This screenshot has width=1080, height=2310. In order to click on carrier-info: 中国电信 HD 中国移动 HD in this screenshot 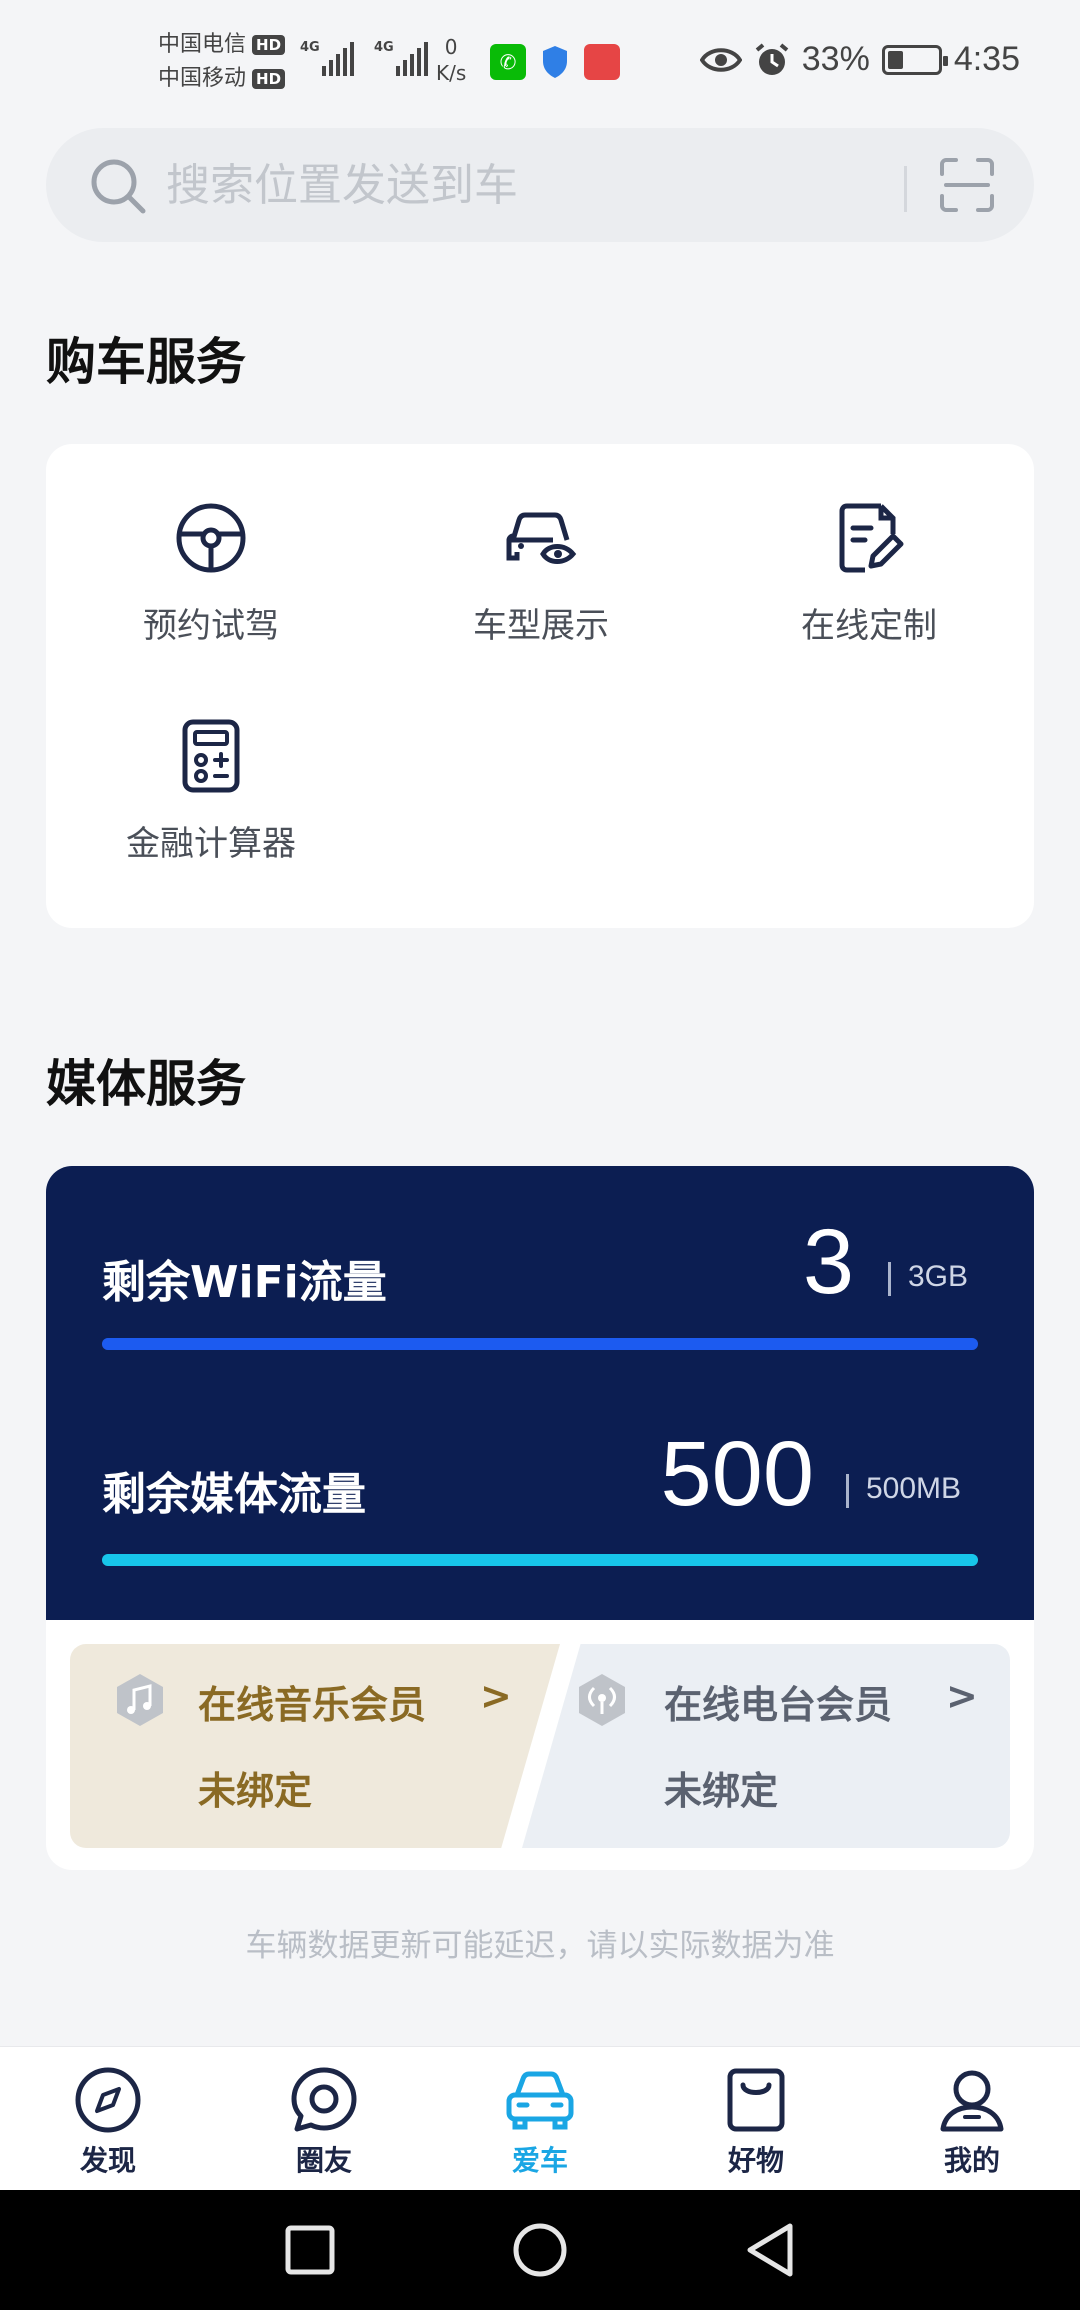, I will do `click(222, 62)`.